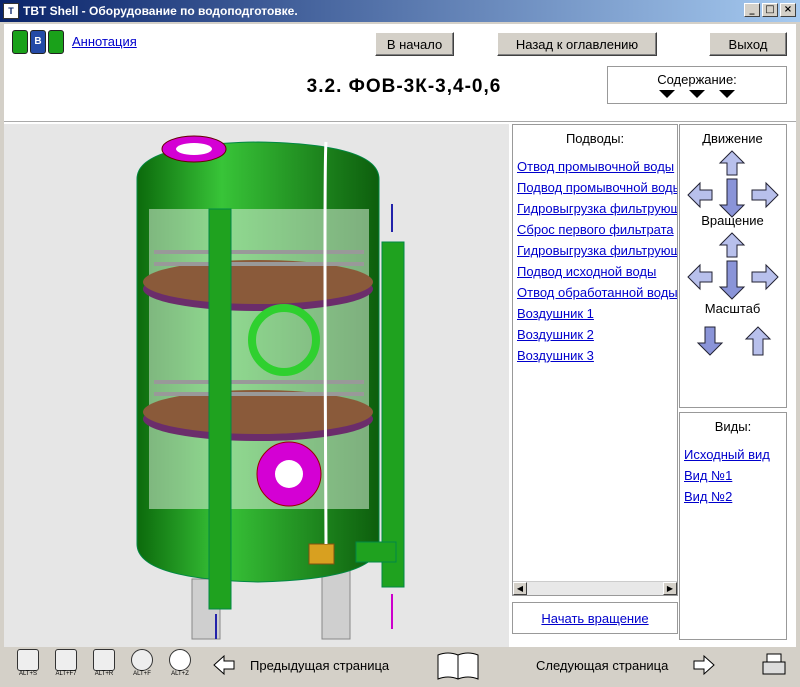  I want to click on tool-shortcut: ALT+F, so click(142, 674).